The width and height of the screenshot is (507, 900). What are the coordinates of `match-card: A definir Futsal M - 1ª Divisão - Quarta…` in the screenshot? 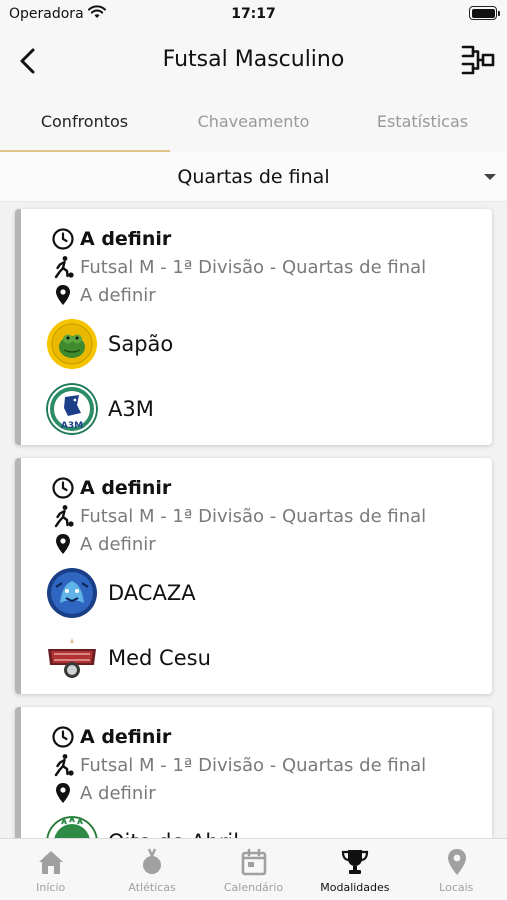 It's located at (253, 772).